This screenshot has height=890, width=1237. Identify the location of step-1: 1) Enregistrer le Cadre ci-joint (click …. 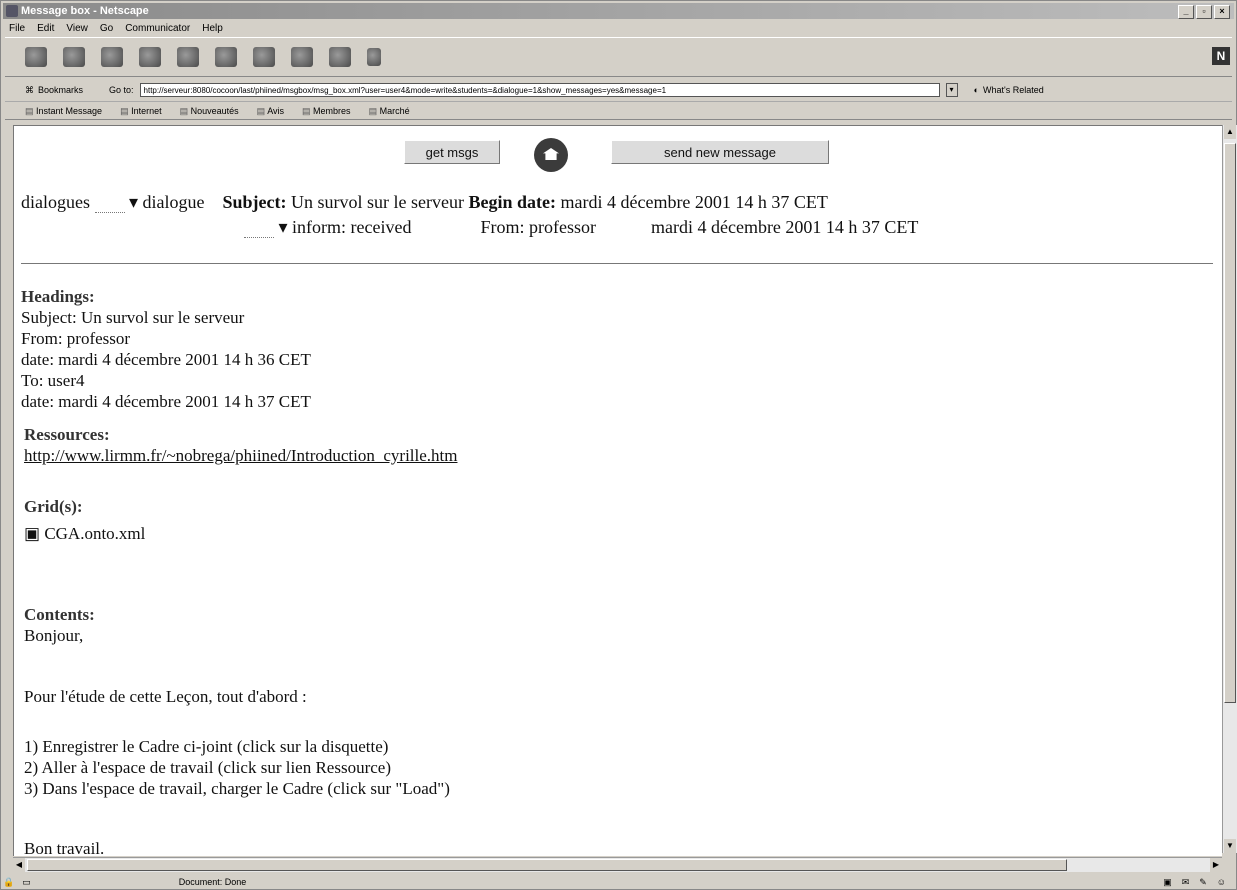
(206, 746).